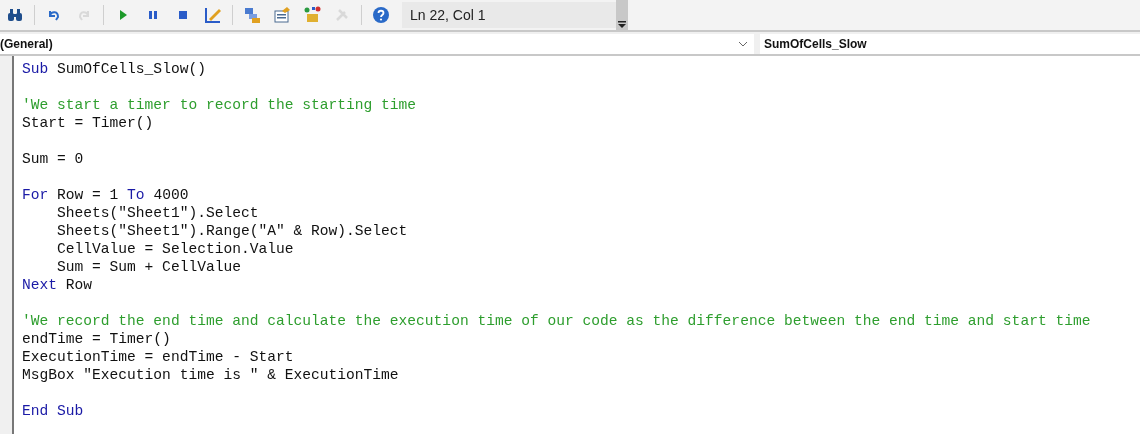 The image size is (1140, 434). I want to click on project-tree-icon, so click(252, 15).